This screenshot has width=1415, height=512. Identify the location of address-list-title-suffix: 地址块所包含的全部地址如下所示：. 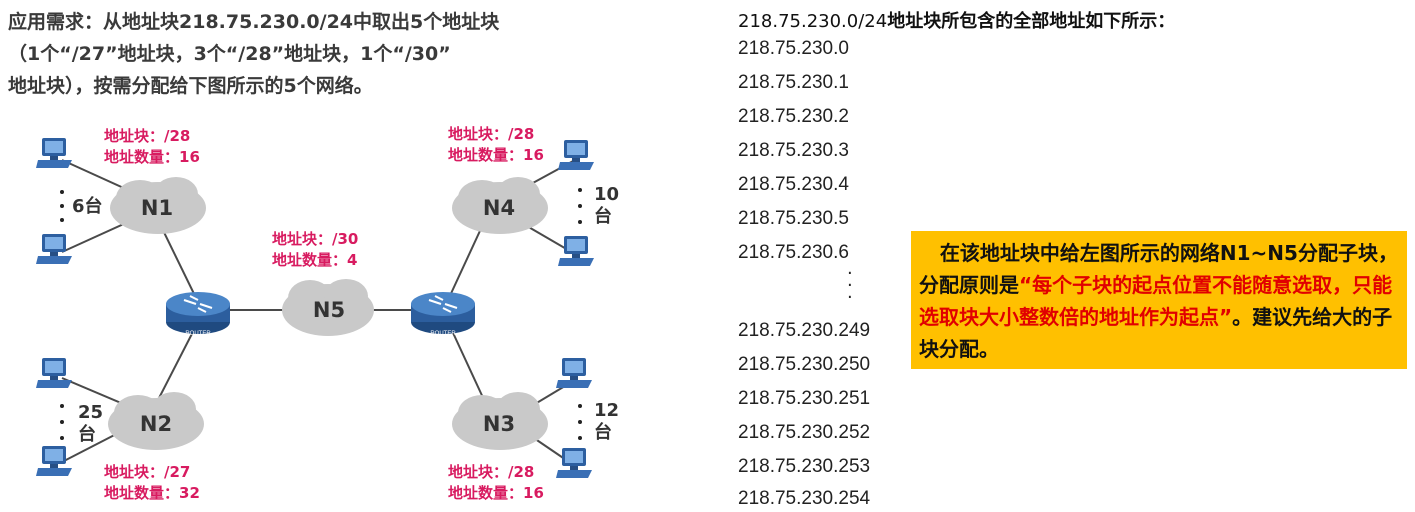
(1031, 21).